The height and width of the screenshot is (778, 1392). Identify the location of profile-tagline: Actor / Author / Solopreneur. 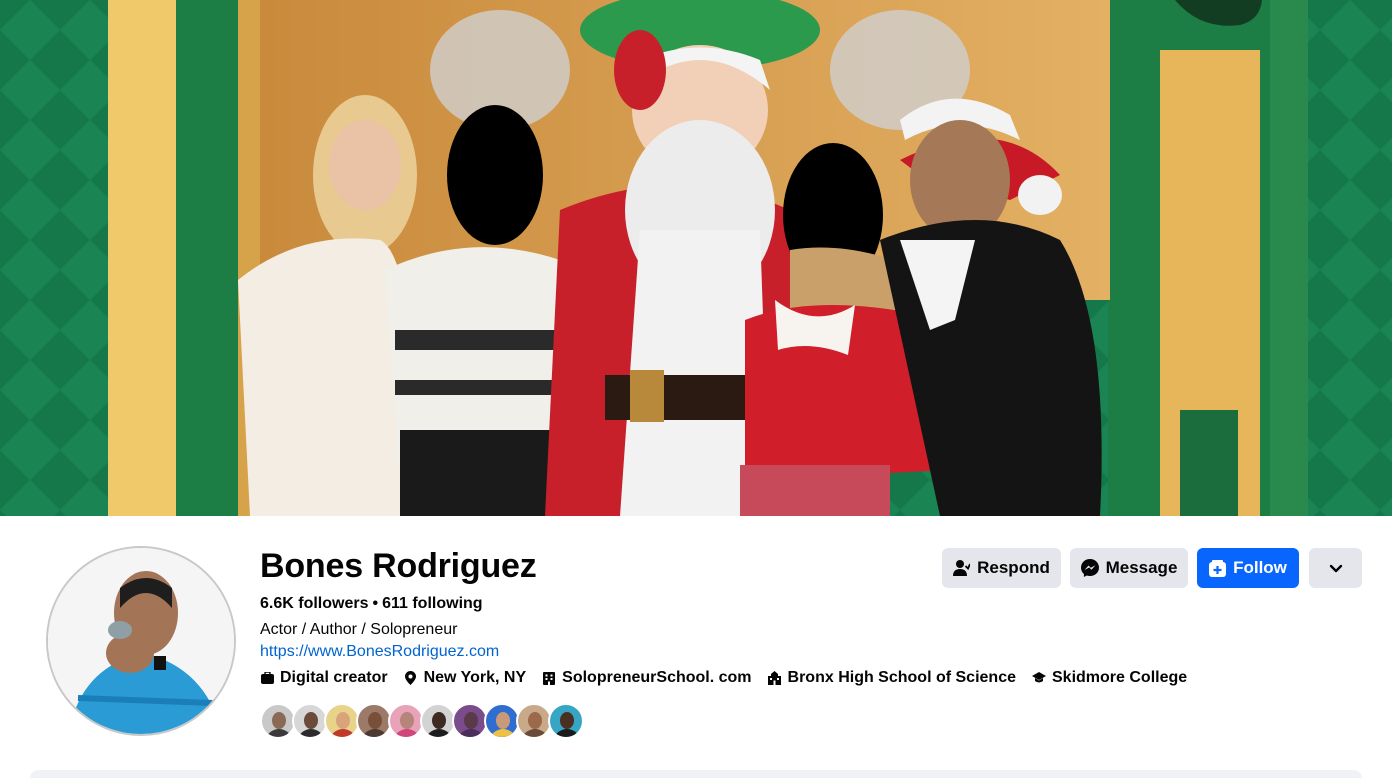
(359, 629).